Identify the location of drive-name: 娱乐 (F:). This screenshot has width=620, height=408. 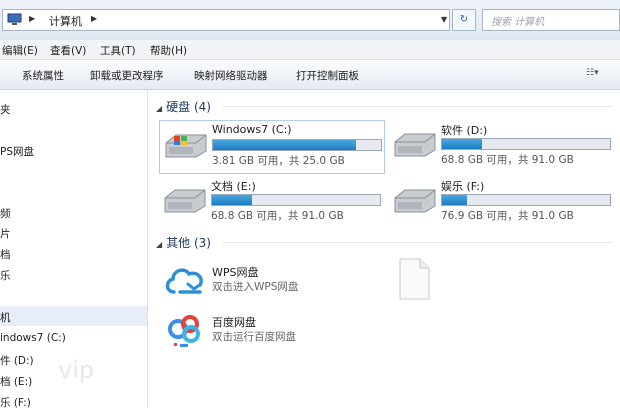
(463, 186).